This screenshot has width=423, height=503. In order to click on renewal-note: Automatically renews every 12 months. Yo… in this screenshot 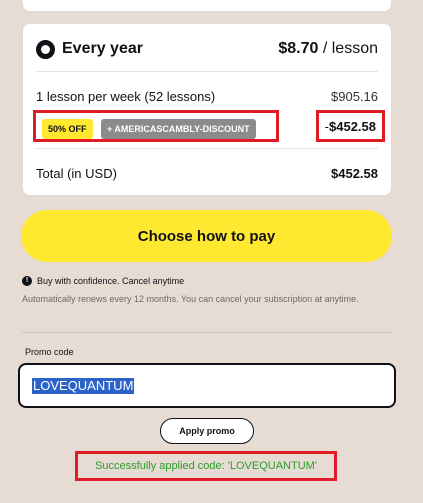, I will do `click(190, 299)`.